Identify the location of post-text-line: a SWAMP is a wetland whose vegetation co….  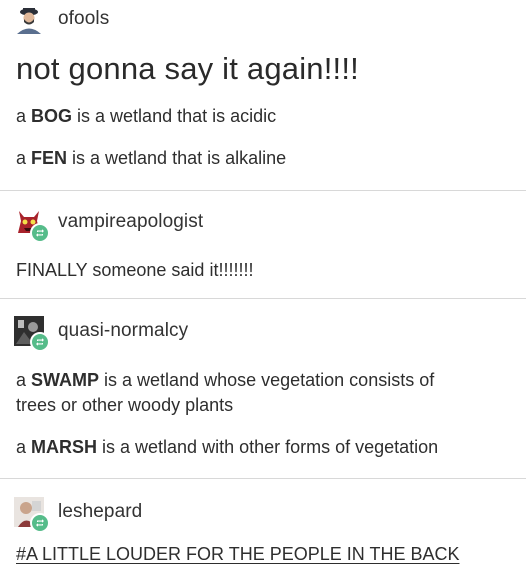
(225, 380).